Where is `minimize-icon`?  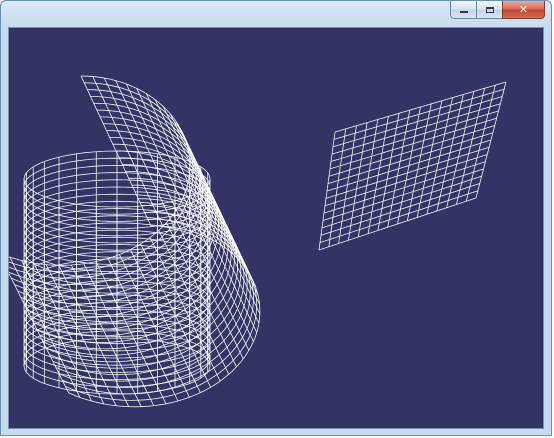
minimize-icon is located at coordinates (463, 12).